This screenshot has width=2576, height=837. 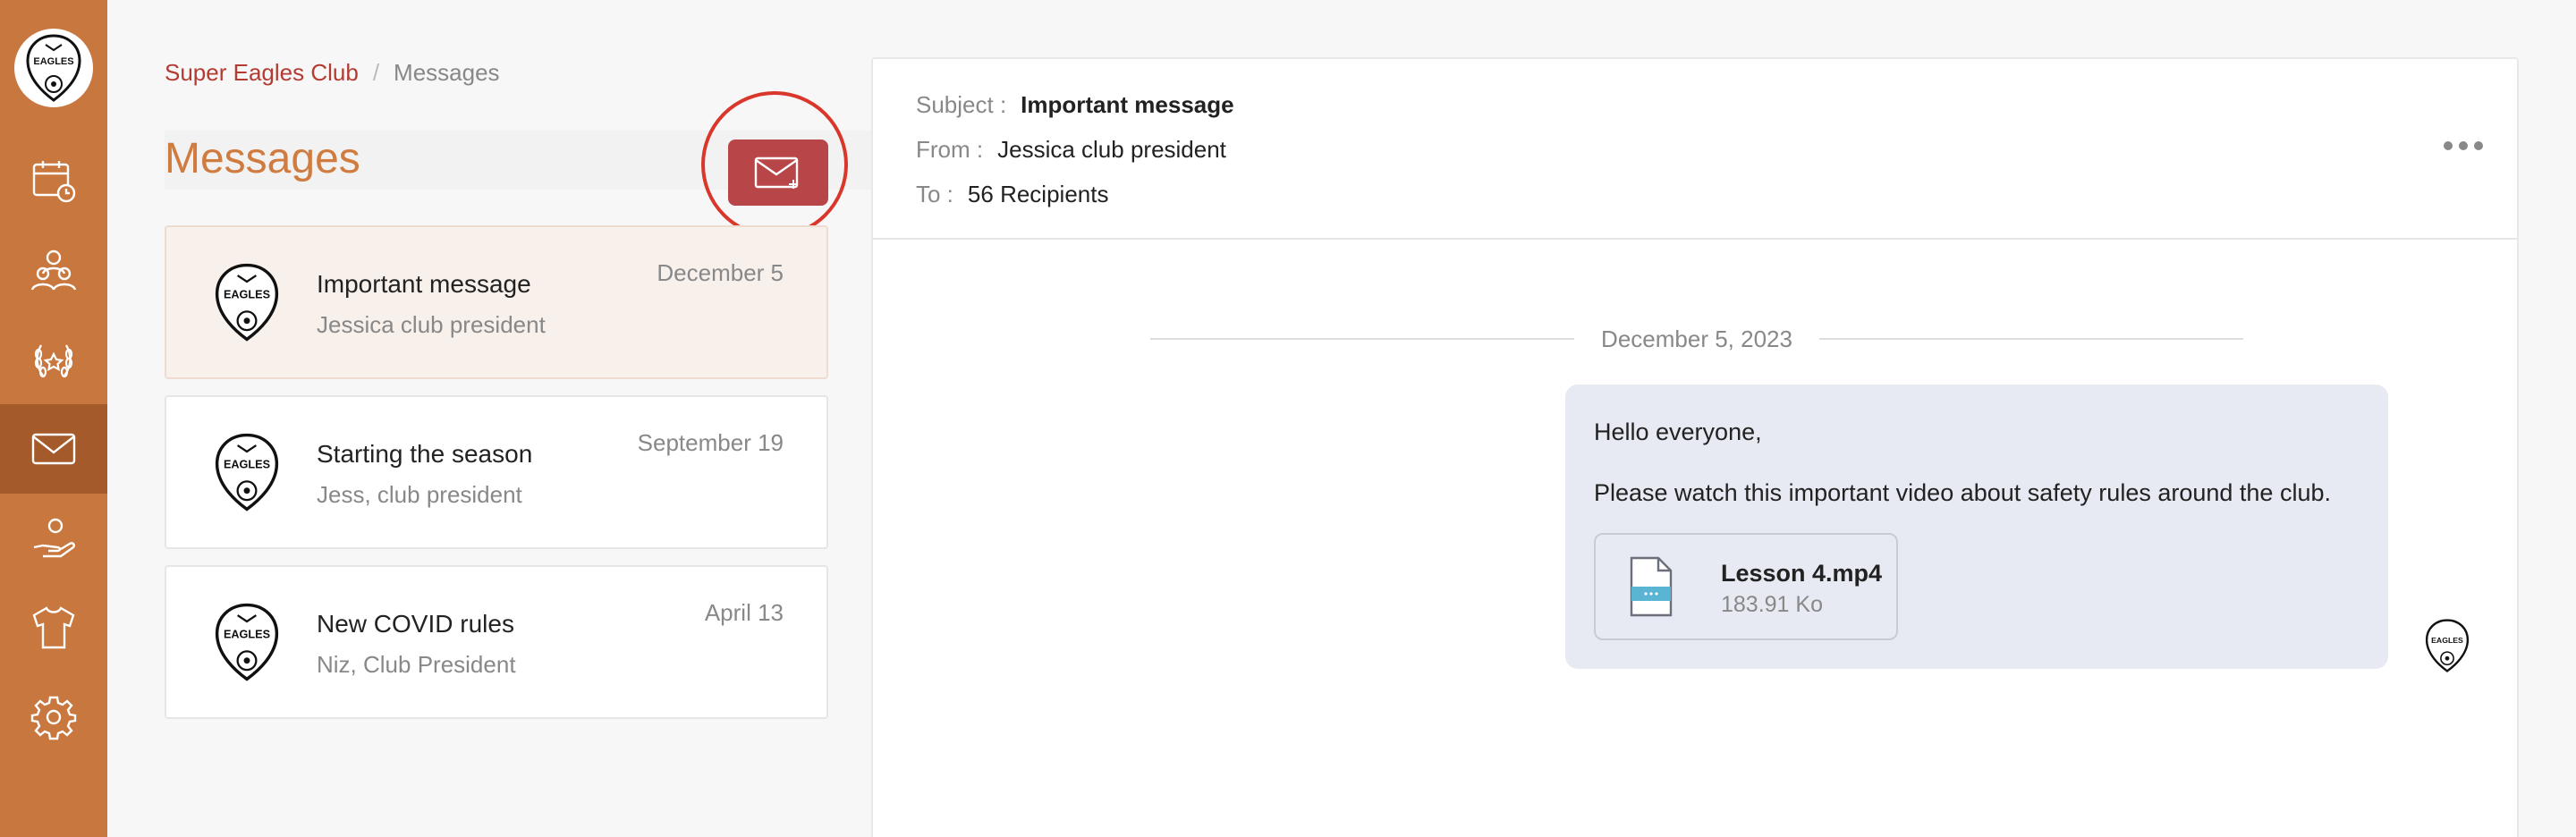 What do you see at coordinates (2031, 339) in the screenshot?
I see `date-separator-line` at bounding box center [2031, 339].